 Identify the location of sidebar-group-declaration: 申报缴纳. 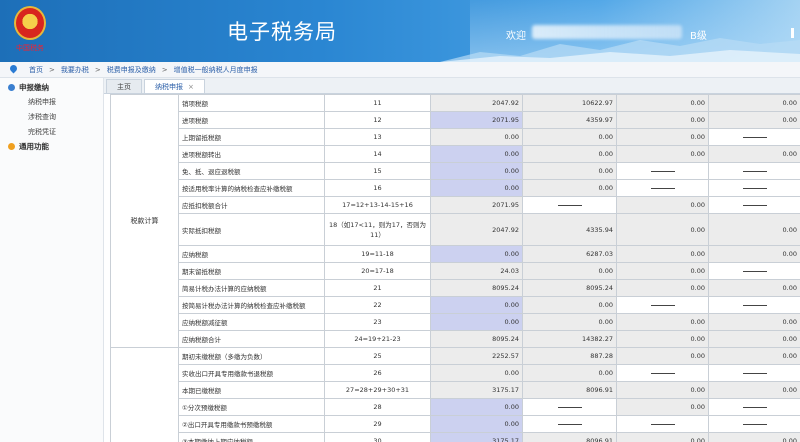
(51, 87).